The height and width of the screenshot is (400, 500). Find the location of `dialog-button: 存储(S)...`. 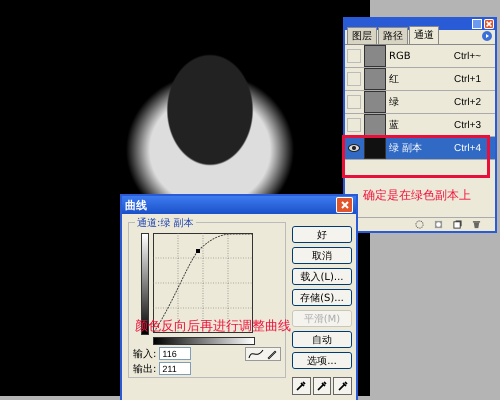

dialog-button: 存储(S)... is located at coordinates (322, 297).